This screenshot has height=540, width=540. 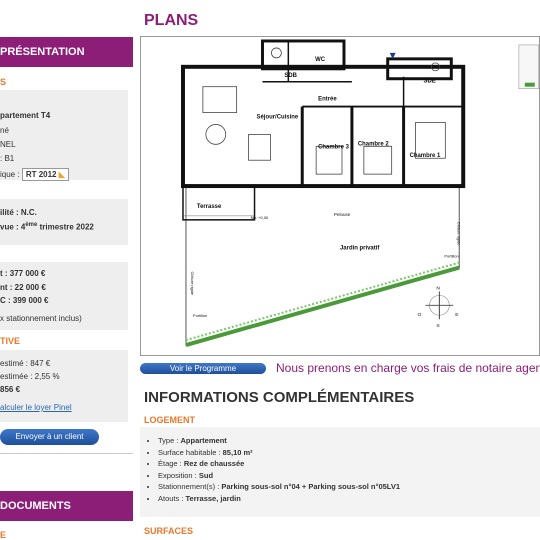 What do you see at coordinates (278, 117) in the screenshot?
I see `room-sejour-label: Séjour/Cuisine` at bounding box center [278, 117].